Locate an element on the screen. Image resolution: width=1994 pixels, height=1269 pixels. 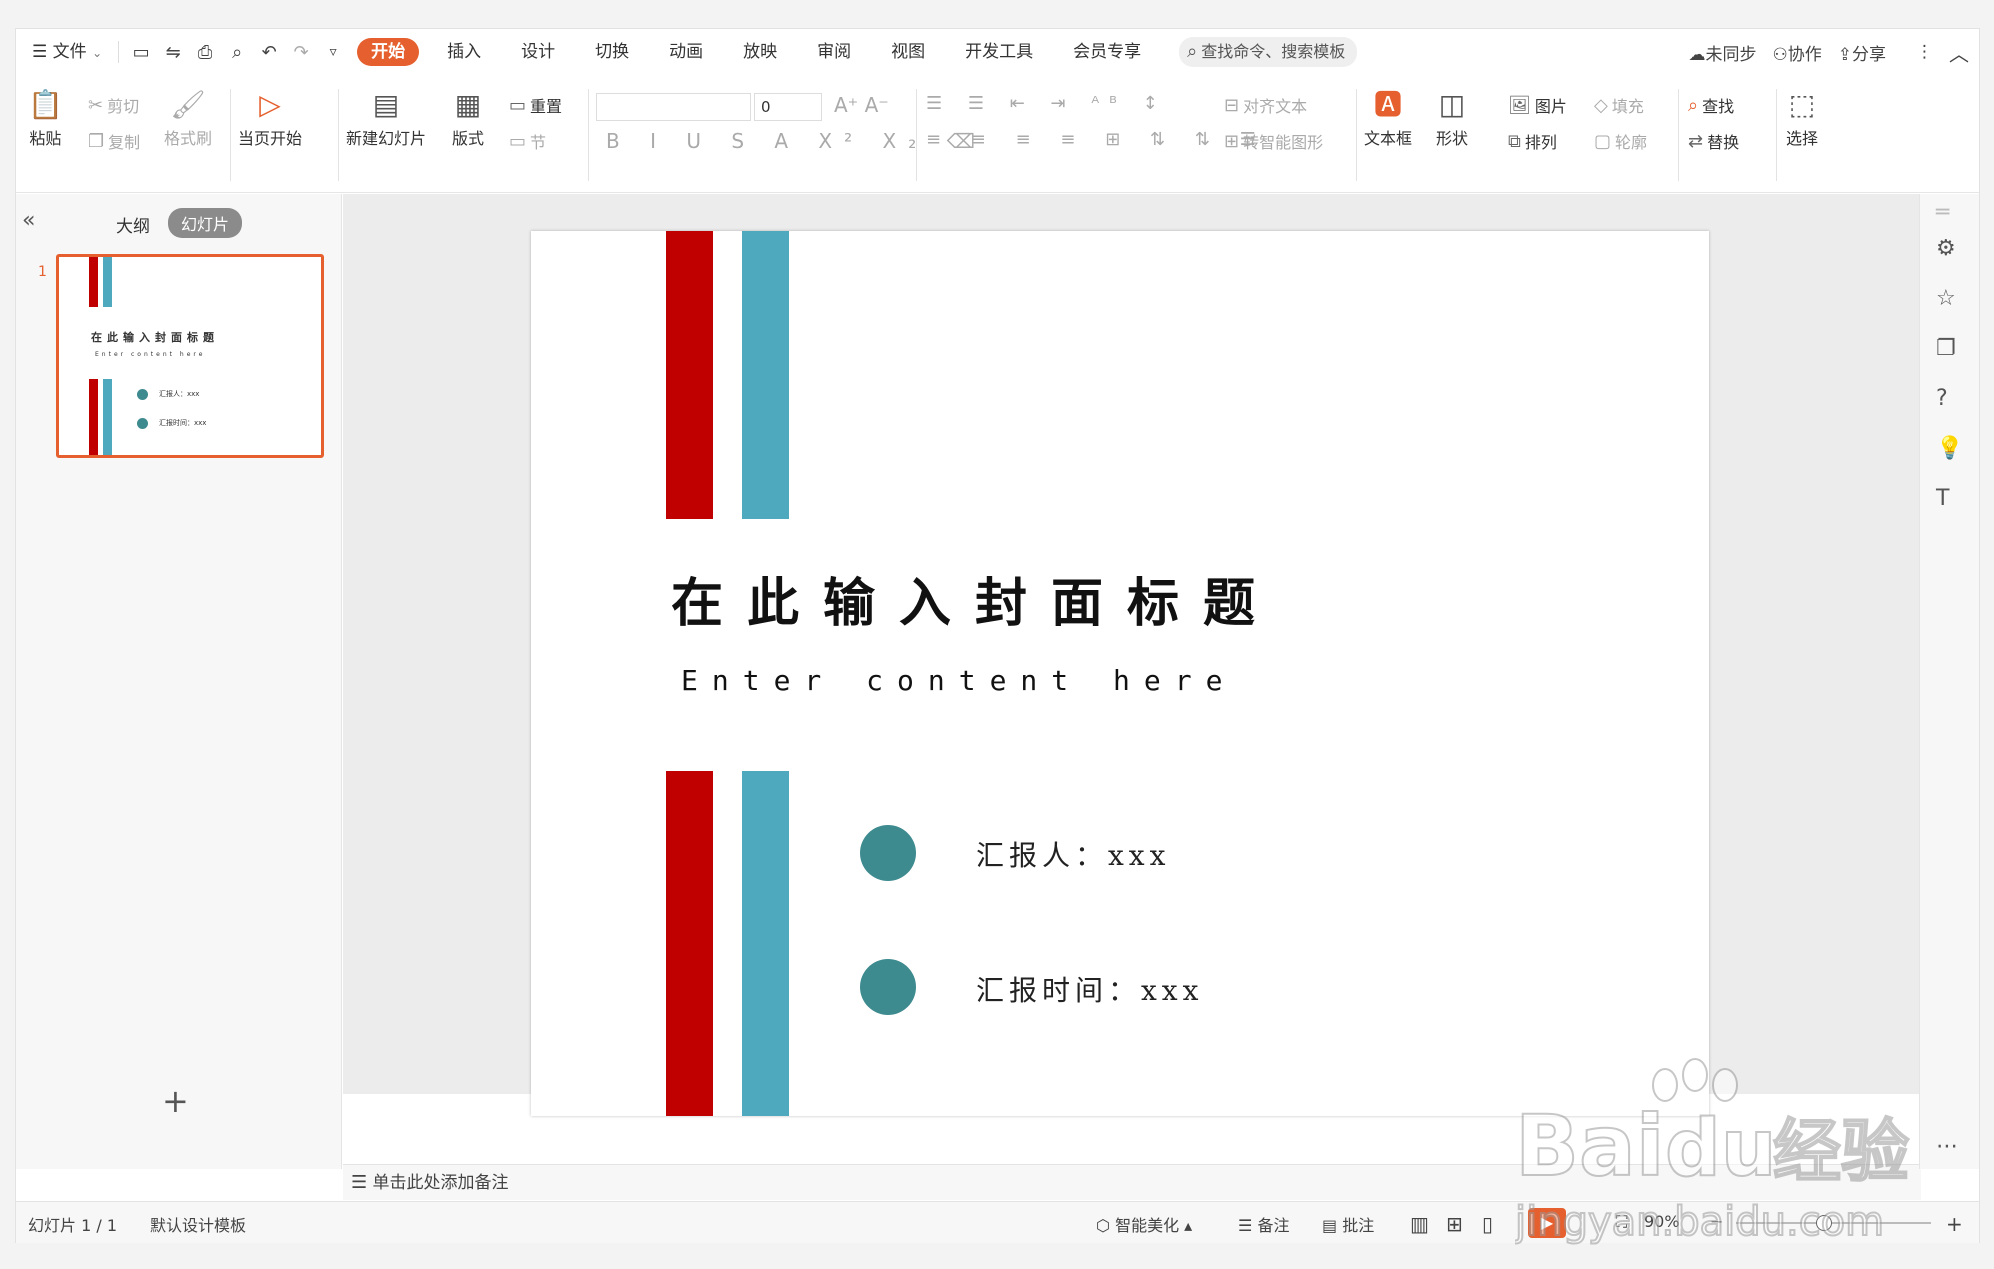
copy-slide-icon: ❐ is located at coordinates (1946, 348).